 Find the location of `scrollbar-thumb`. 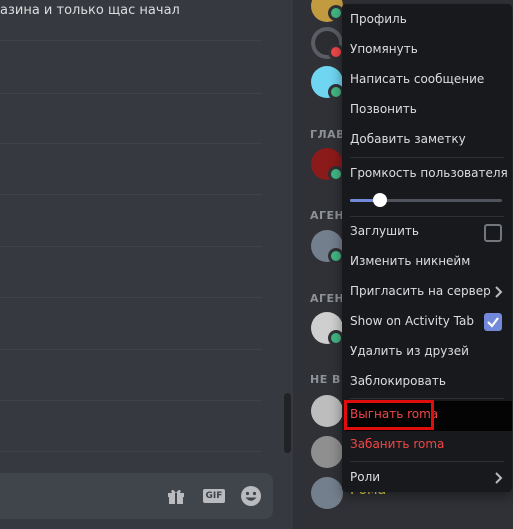

scrollbar-thumb is located at coordinates (287, 423).